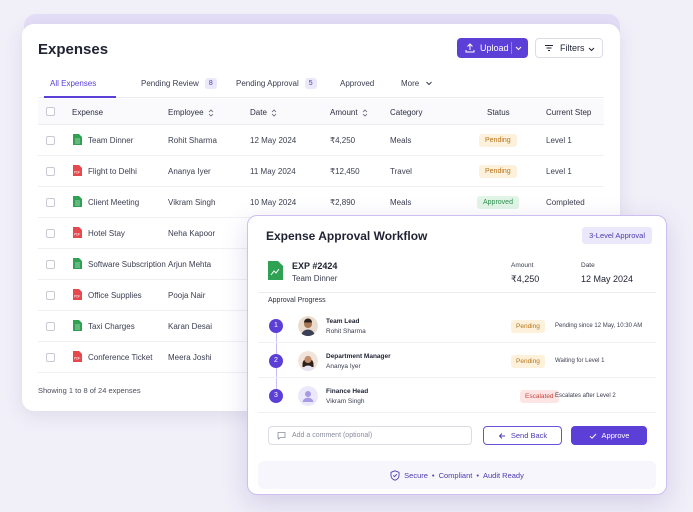  I want to click on expense-name: Flight to Delhi, so click(112, 171).